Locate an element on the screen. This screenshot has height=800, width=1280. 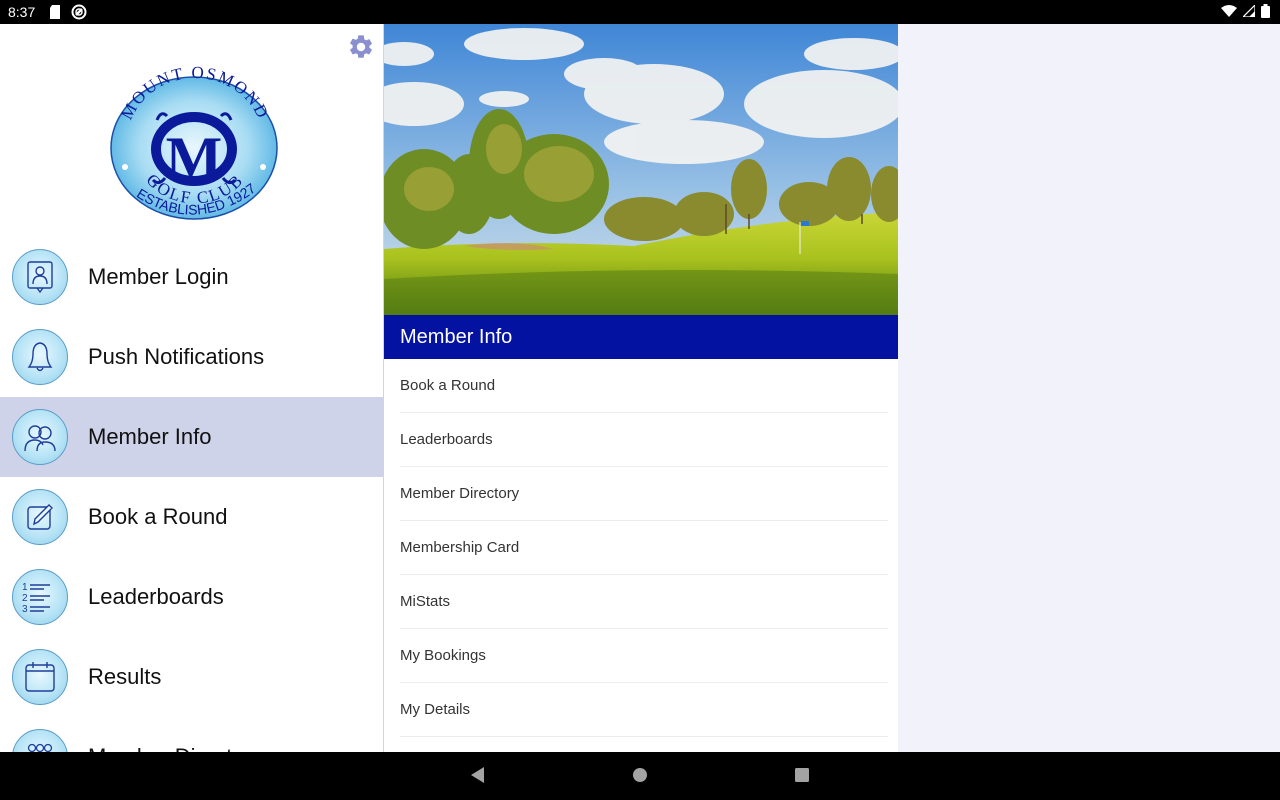
system-navigation-bar is located at coordinates (640, 776).